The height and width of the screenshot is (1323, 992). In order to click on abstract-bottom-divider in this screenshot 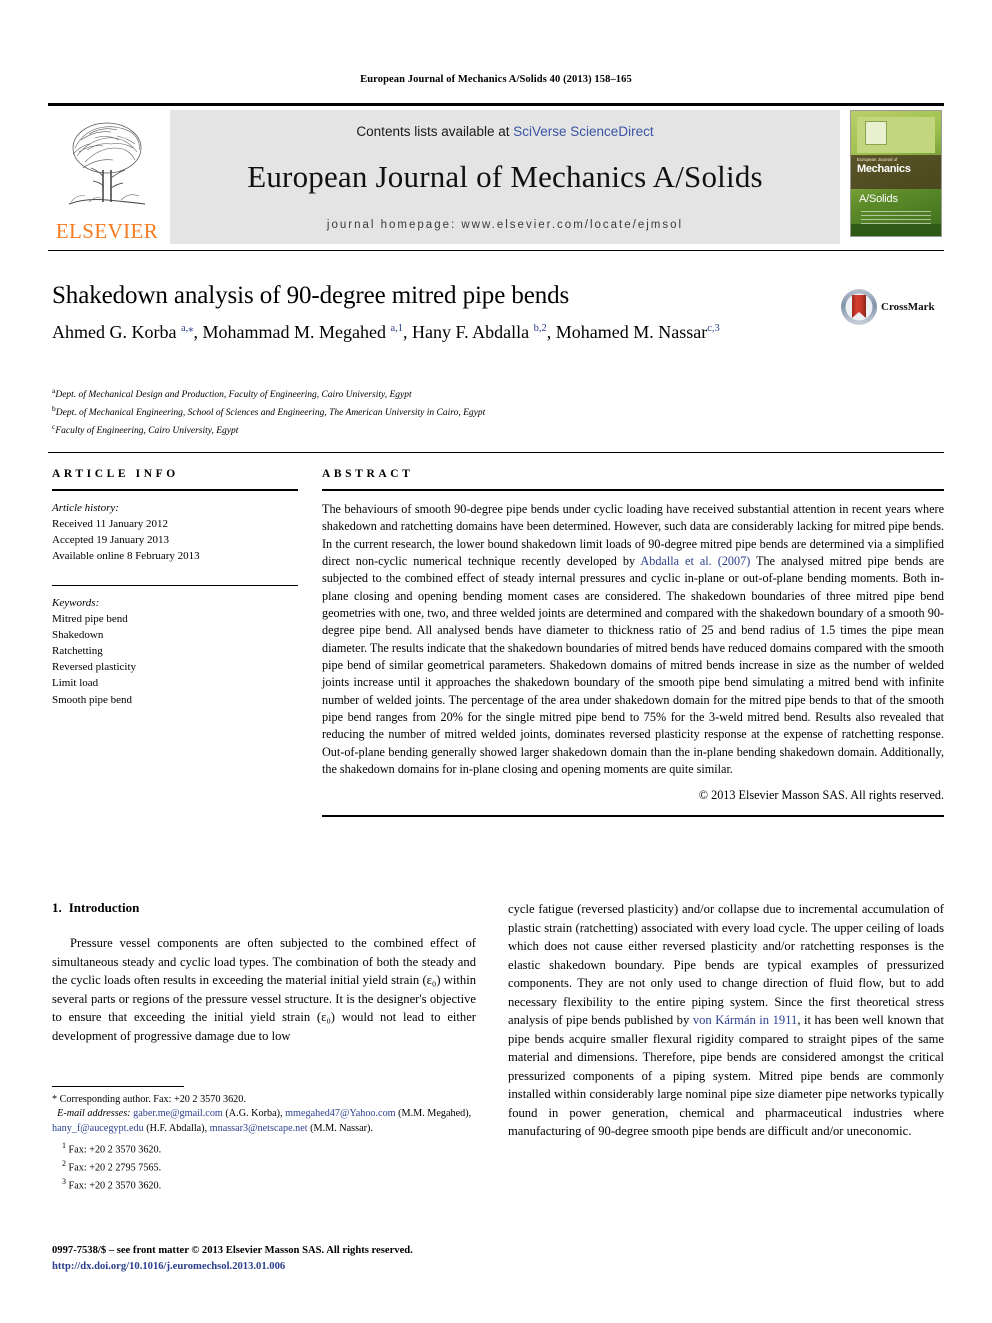, I will do `click(633, 816)`.